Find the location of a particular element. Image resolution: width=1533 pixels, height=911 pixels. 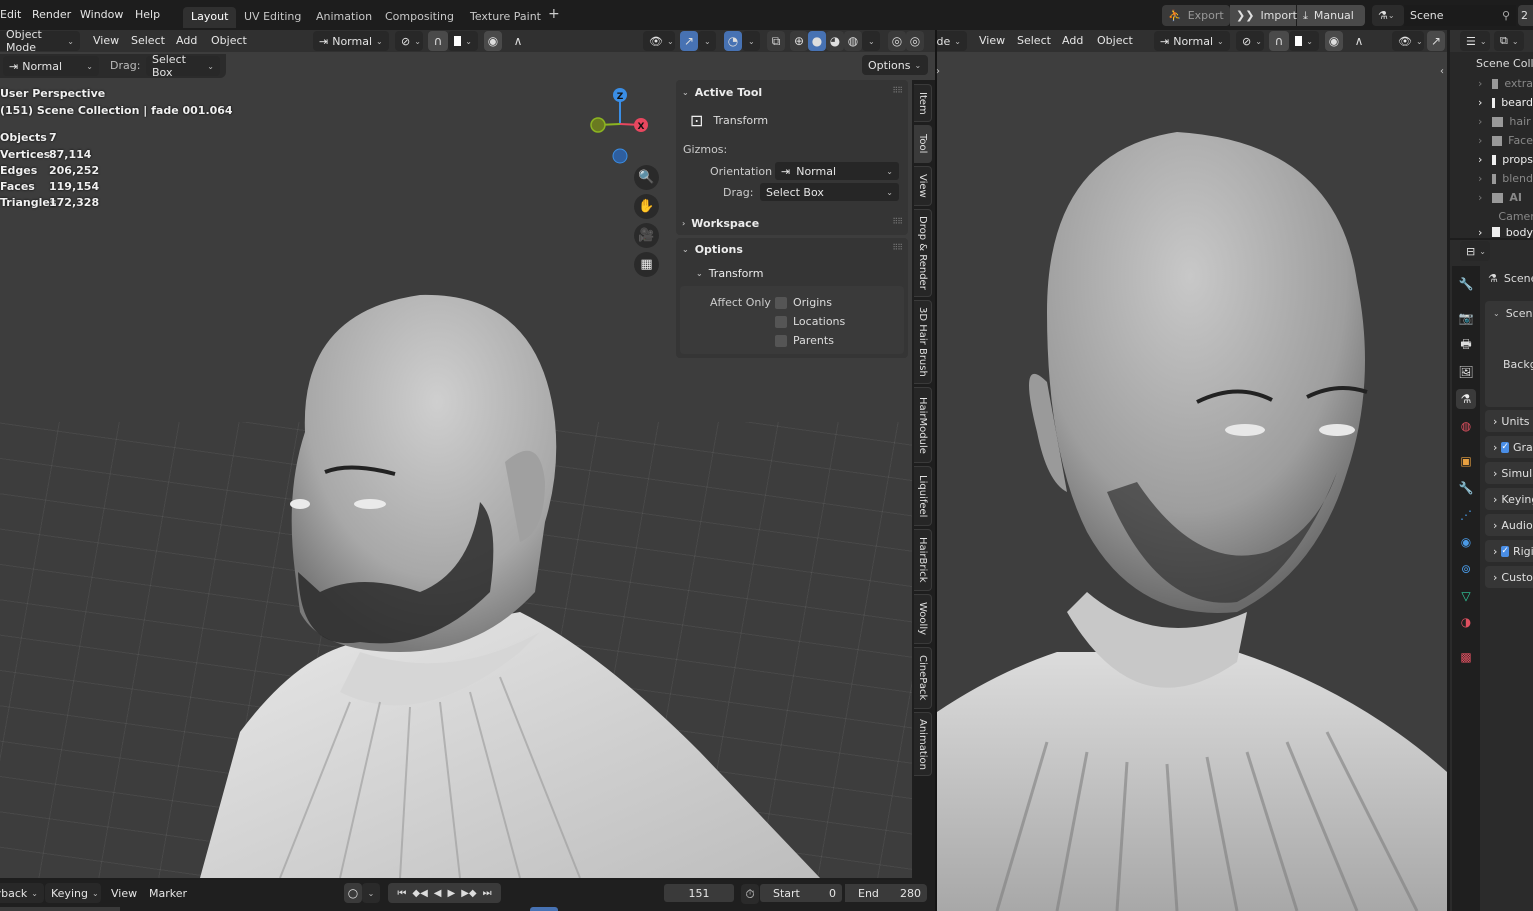

shading-wireframe: ⊕ is located at coordinates (799, 41).